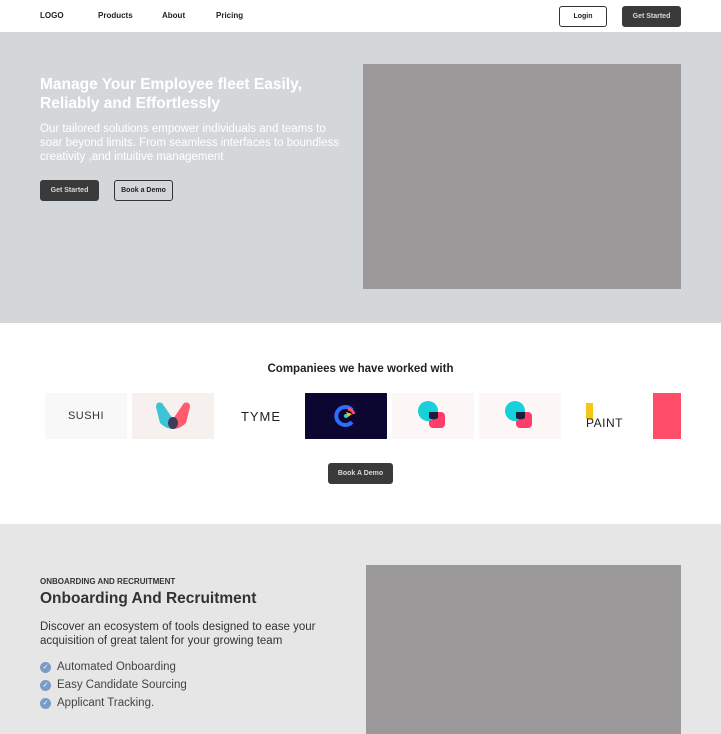 The height and width of the screenshot is (734, 721). Describe the element at coordinates (143, 190) in the screenshot. I see `book-demo-hero-button: Book a Demo` at that location.